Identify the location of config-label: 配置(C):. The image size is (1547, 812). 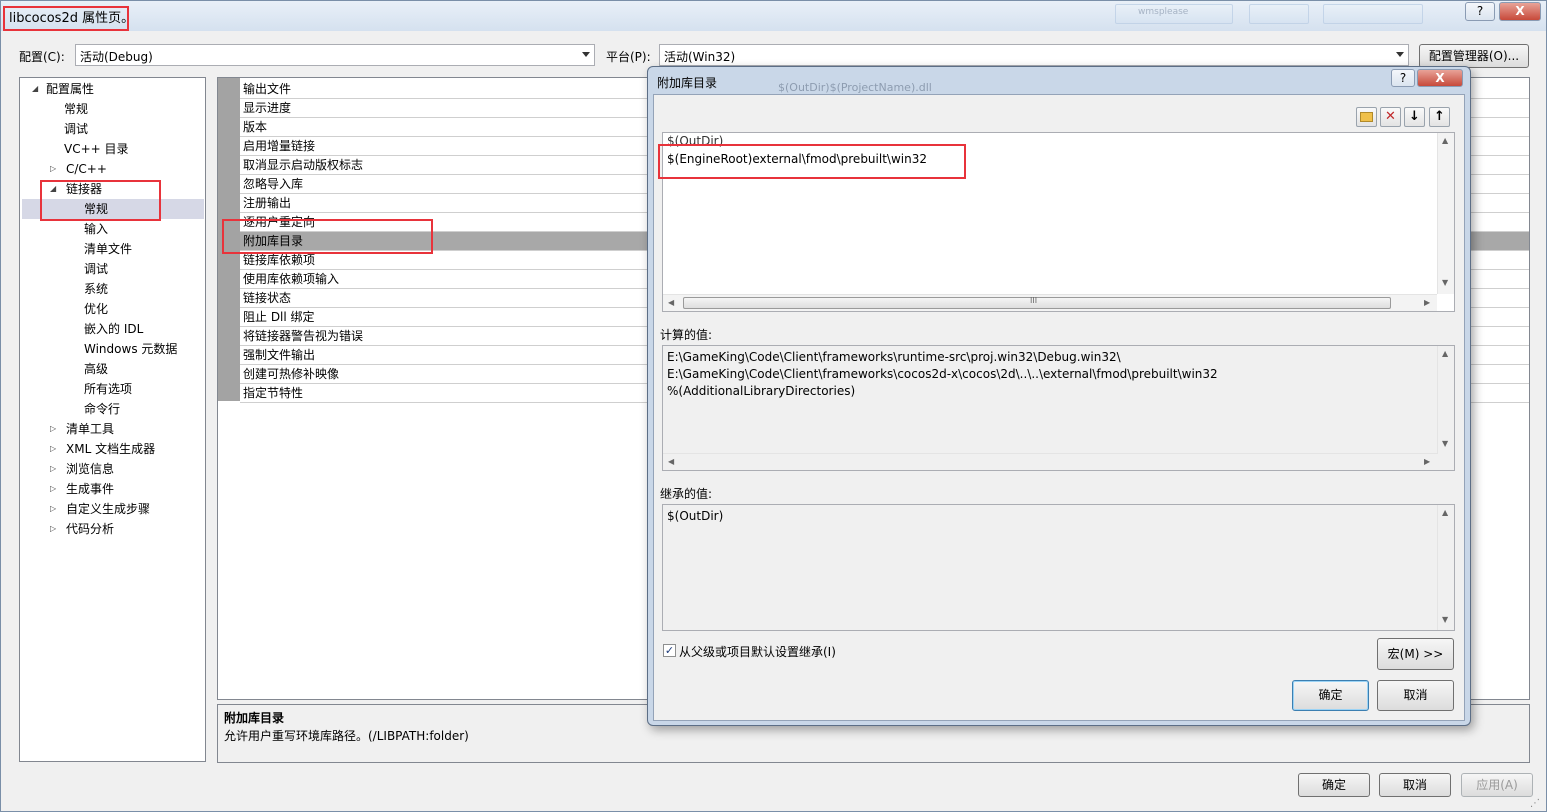
(42, 57).